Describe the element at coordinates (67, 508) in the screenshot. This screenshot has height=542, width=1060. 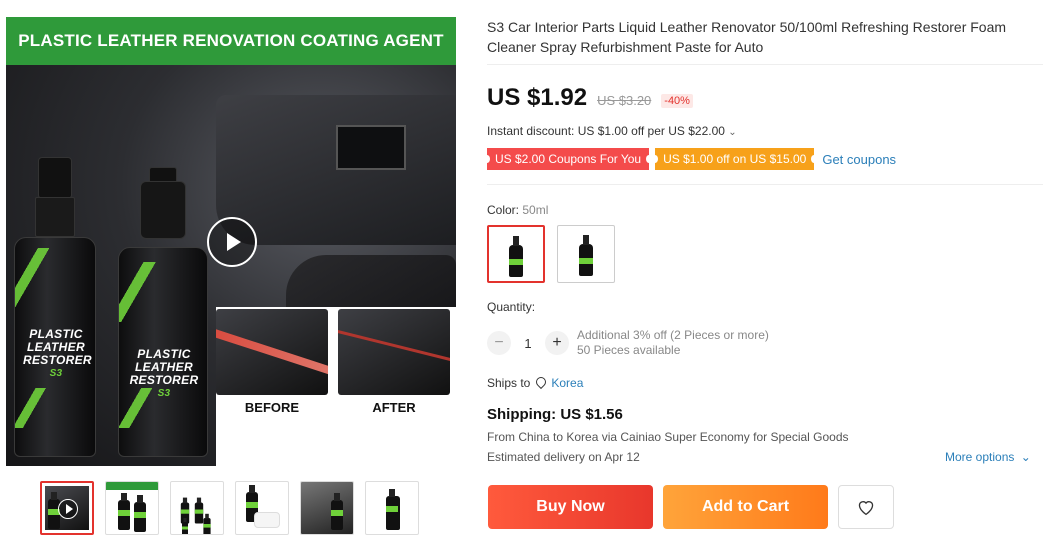
I see `thumbnail-video` at that location.